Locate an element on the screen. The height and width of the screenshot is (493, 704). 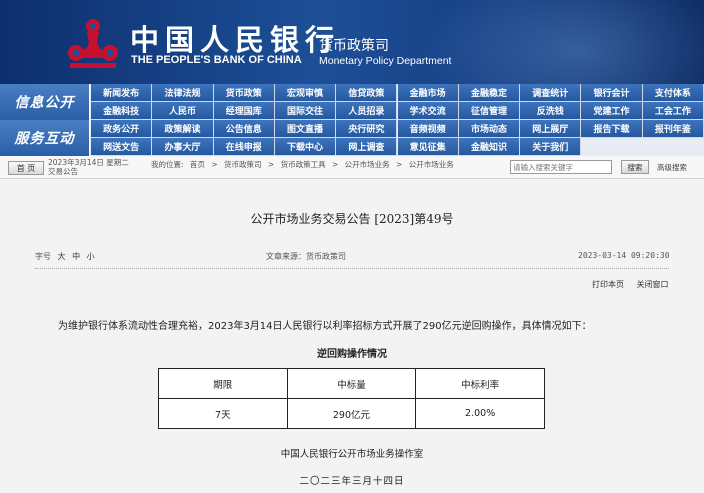
breadcrumb-omo: 公开市场业务 is located at coordinates (367, 164).